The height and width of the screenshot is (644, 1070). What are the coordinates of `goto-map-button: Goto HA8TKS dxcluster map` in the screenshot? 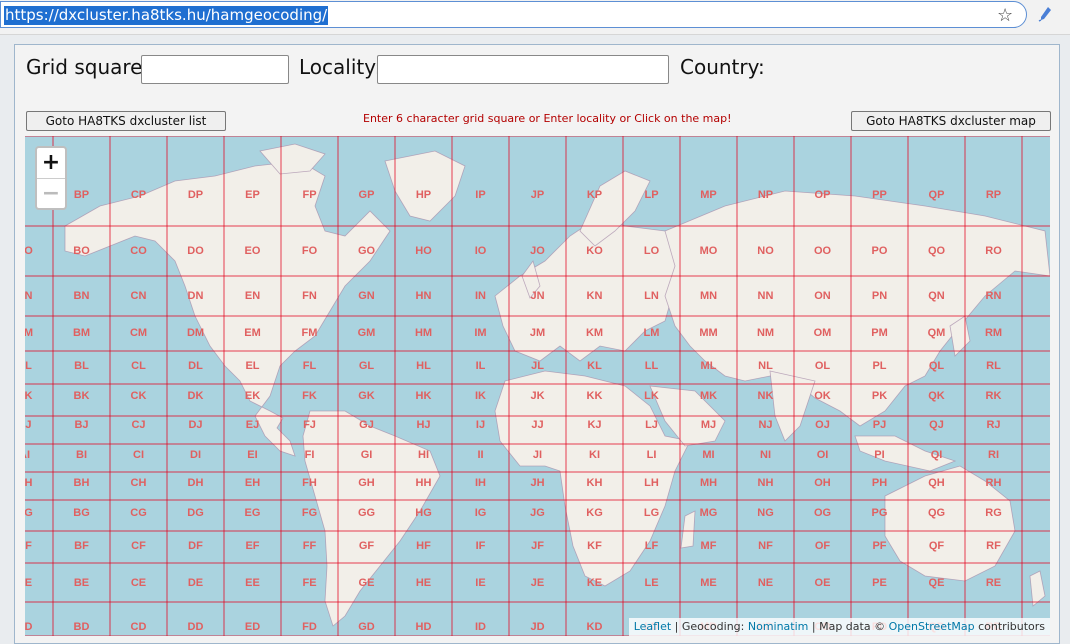 It's located at (951, 121).